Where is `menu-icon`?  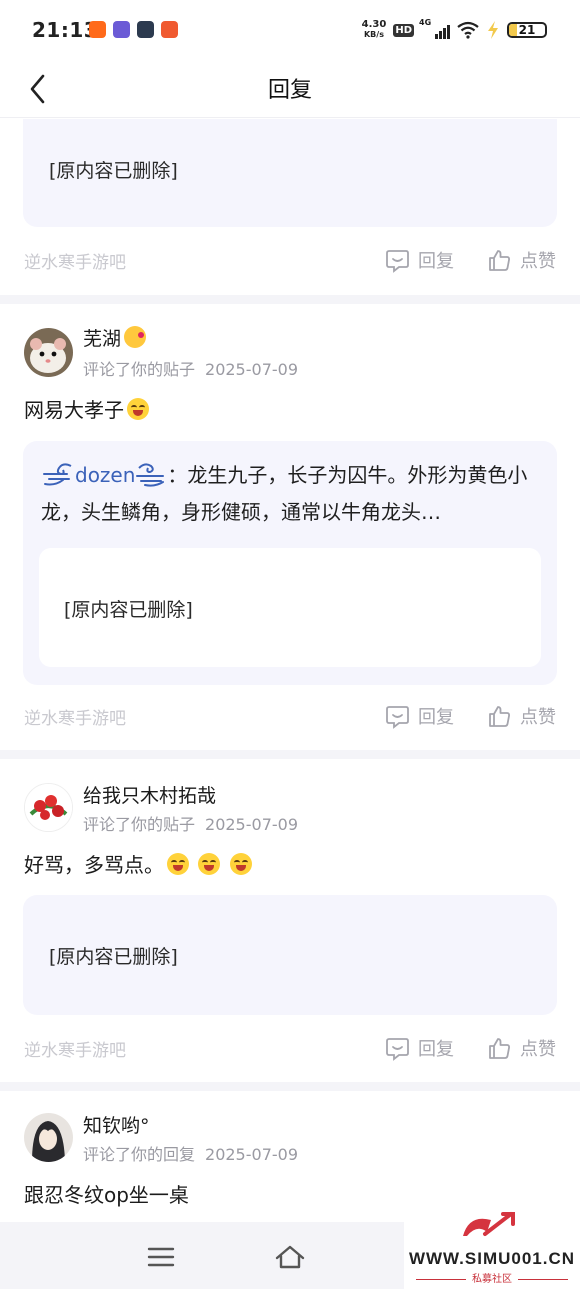
menu-icon is located at coordinates (161, 1257).